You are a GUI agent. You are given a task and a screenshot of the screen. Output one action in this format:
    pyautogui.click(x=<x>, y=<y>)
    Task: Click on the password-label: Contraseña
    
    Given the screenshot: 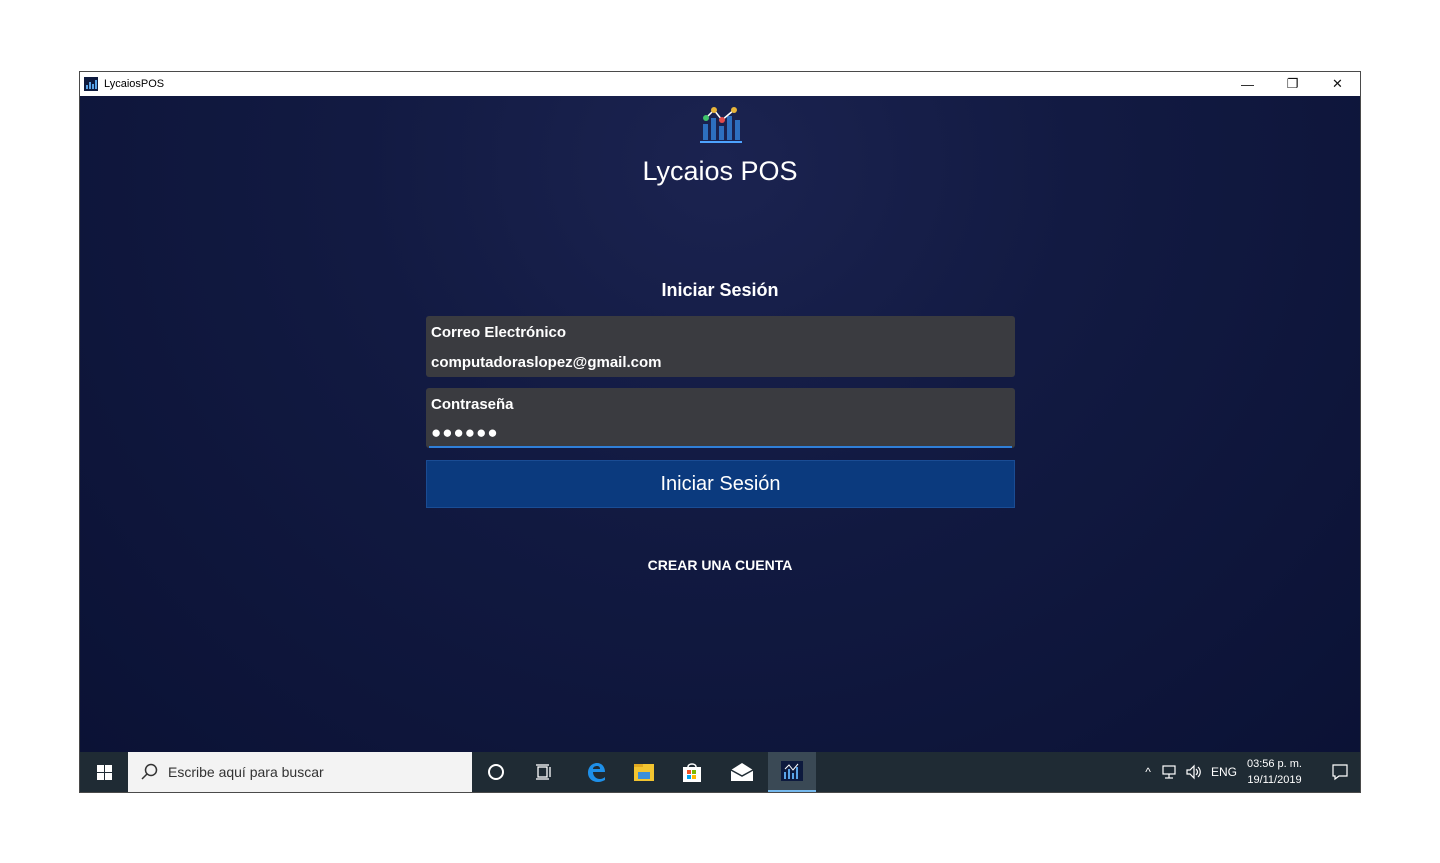 What is the action you would take?
    pyautogui.click(x=472, y=404)
    